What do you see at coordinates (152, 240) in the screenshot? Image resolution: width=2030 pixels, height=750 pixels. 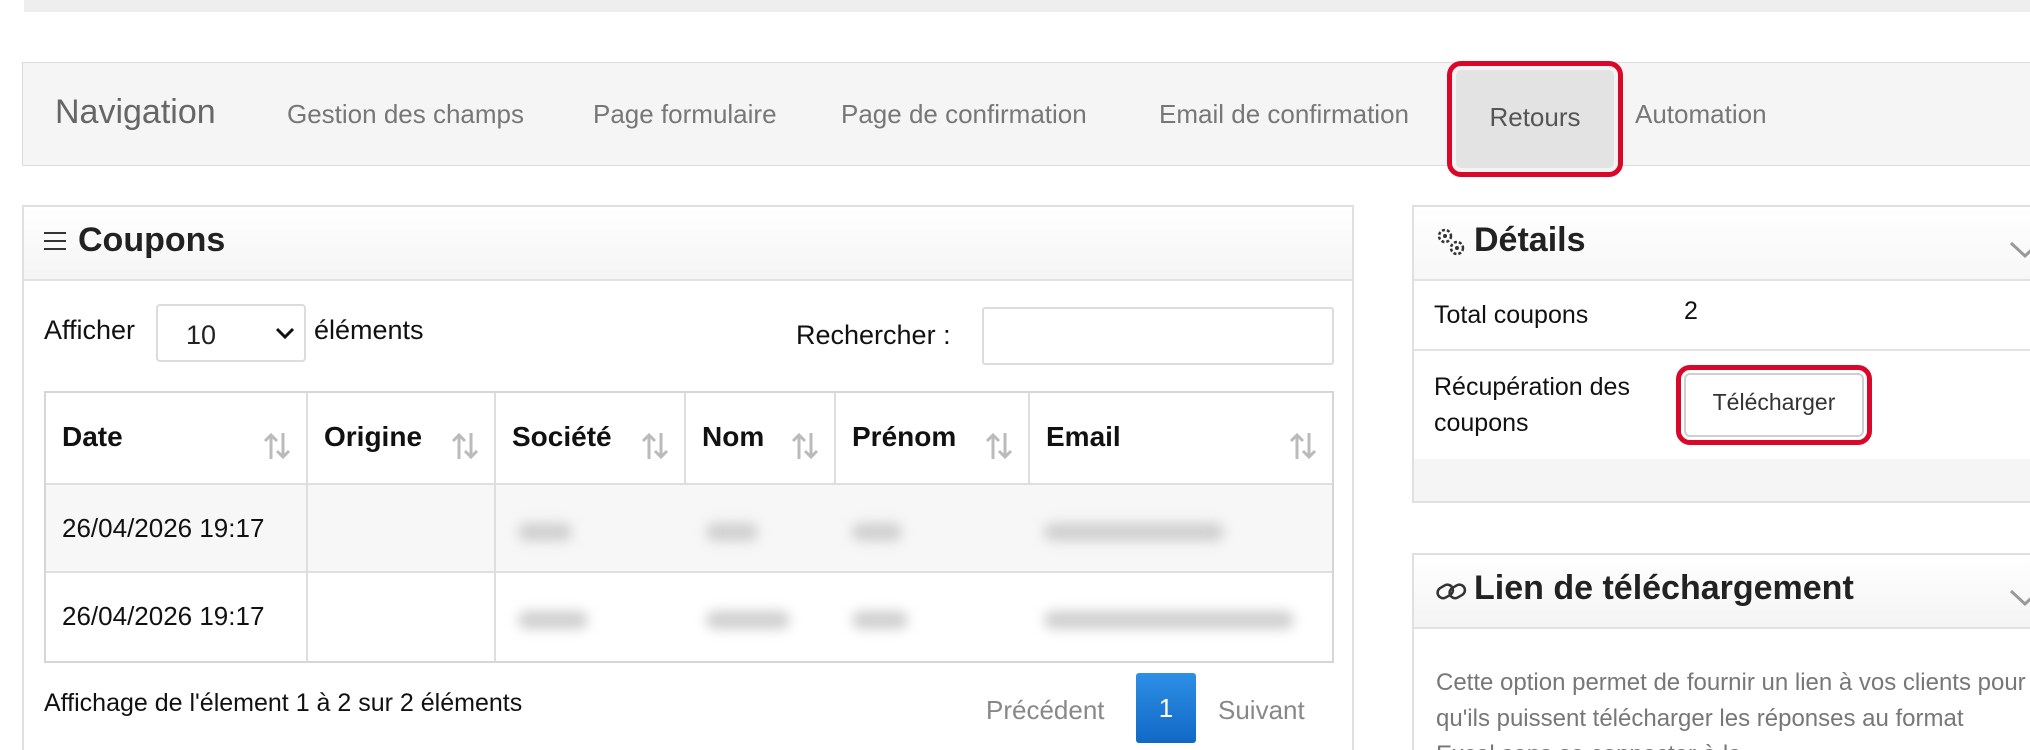 I see `coupons-title: Coupons` at bounding box center [152, 240].